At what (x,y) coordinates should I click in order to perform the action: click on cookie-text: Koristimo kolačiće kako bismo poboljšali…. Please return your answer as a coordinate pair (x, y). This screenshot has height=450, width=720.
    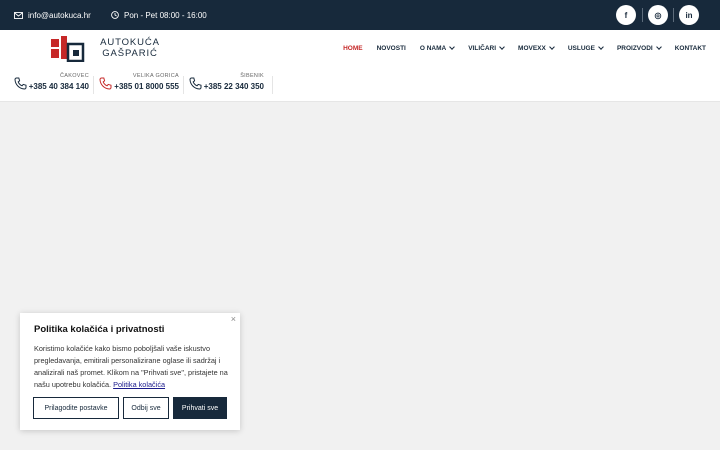
    Looking at the image, I should click on (131, 366).